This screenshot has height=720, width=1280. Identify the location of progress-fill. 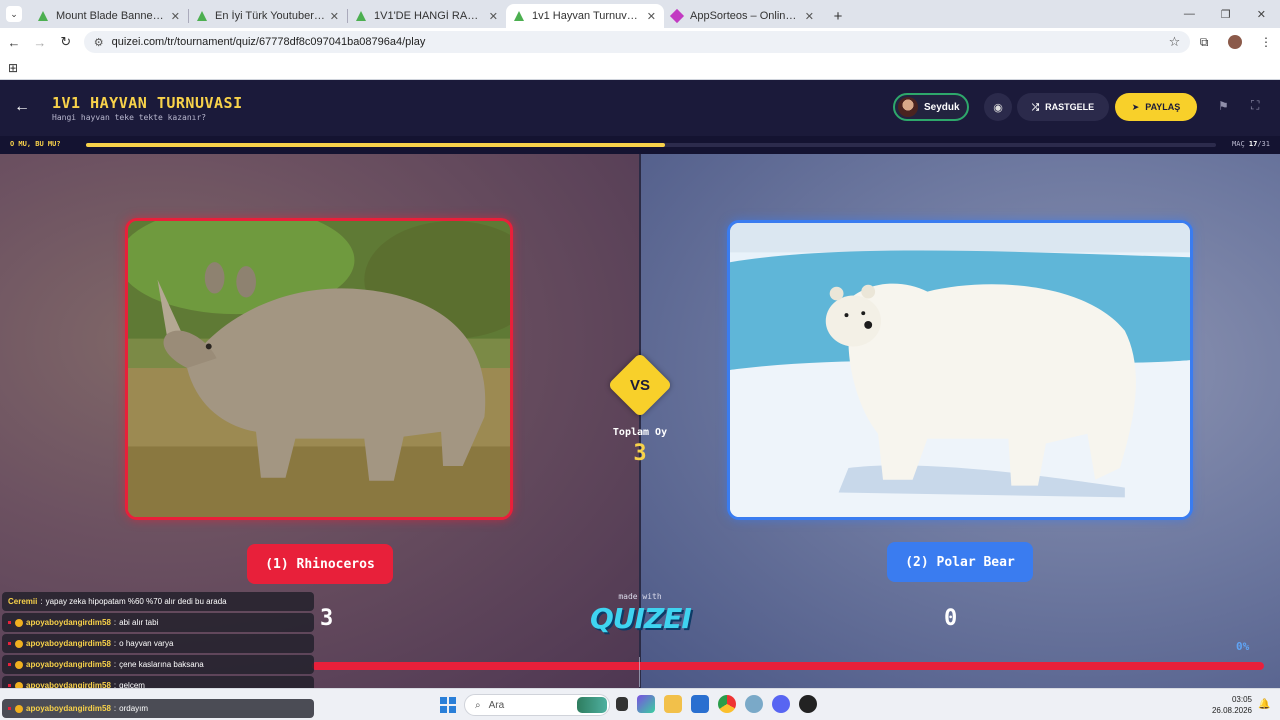
(375, 145).